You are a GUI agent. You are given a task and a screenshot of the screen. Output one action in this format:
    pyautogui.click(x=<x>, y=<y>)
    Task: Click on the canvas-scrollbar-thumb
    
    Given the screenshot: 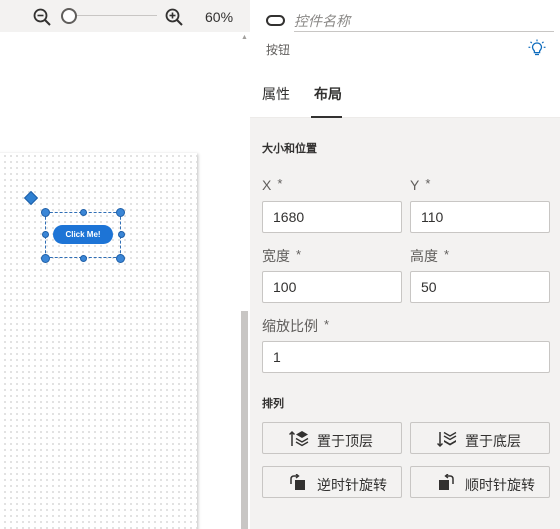 What is the action you would take?
    pyautogui.click(x=244, y=420)
    